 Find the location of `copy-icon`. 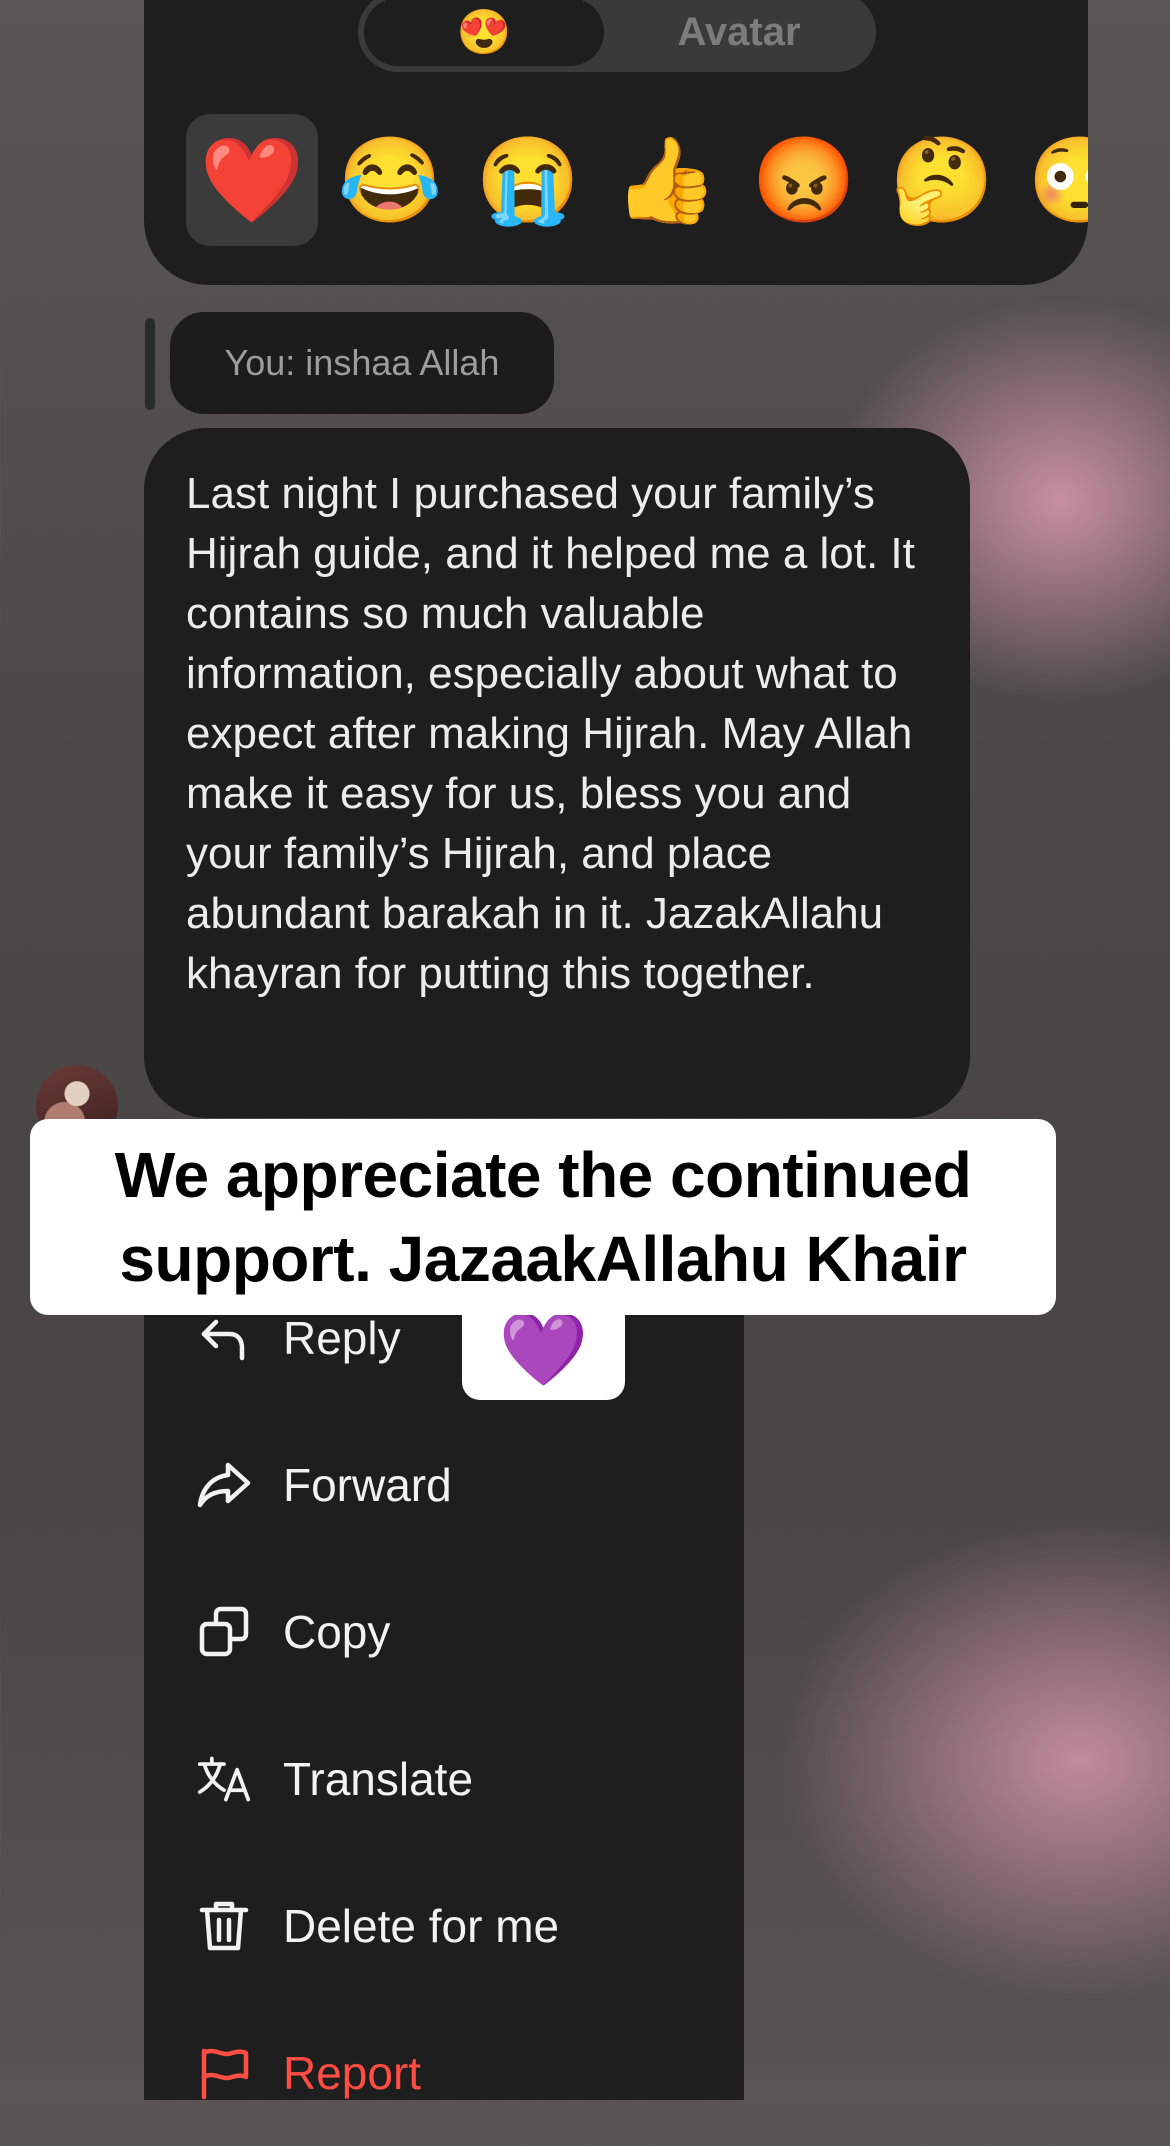

copy-icon is located at coordinates (224, 1632).